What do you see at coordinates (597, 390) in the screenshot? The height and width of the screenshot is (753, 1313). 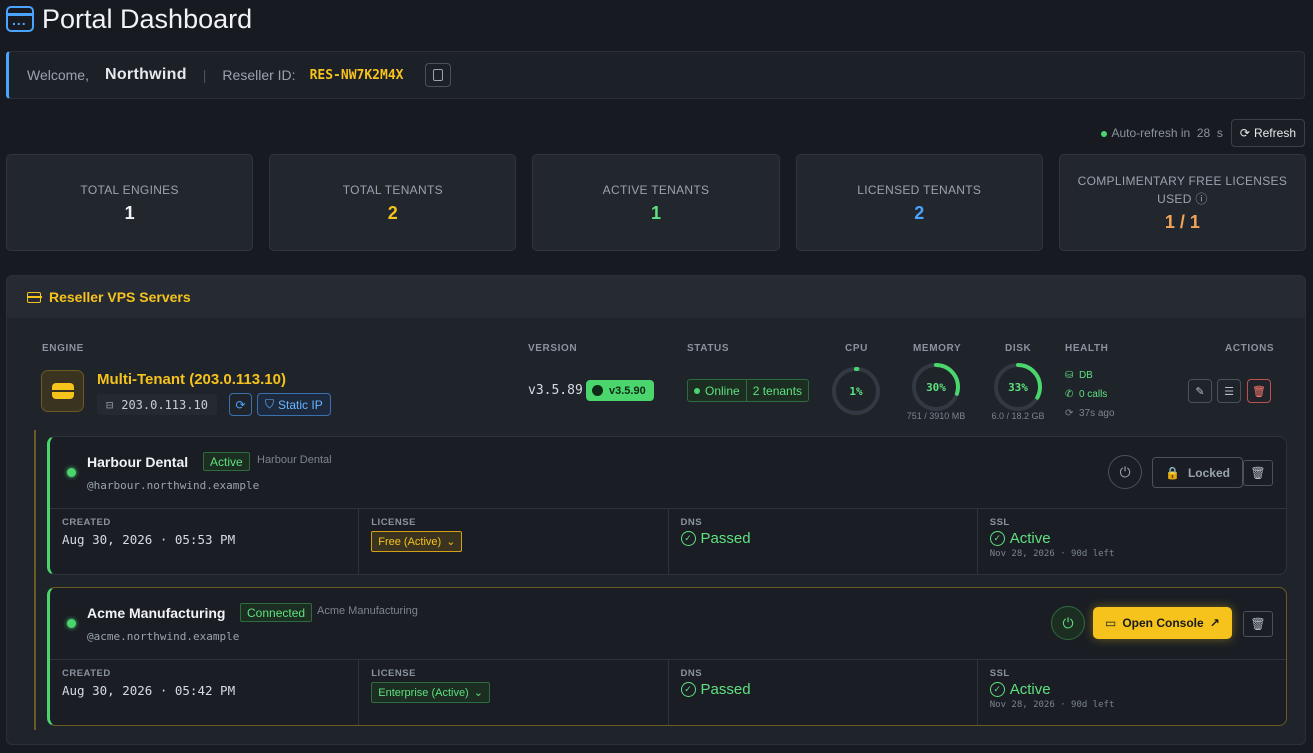 I see `upgrade-icon` at bounding box center [597, 390].